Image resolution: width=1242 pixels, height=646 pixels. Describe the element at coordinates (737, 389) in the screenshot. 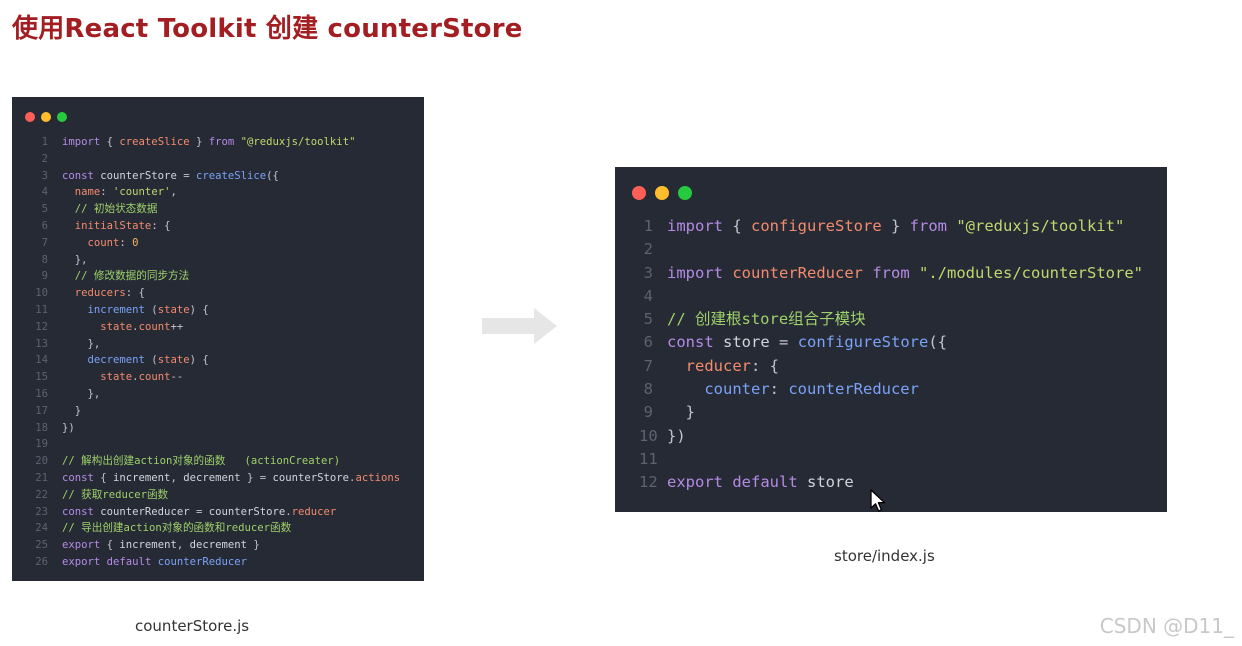

I see `code-token: counter` at that location.